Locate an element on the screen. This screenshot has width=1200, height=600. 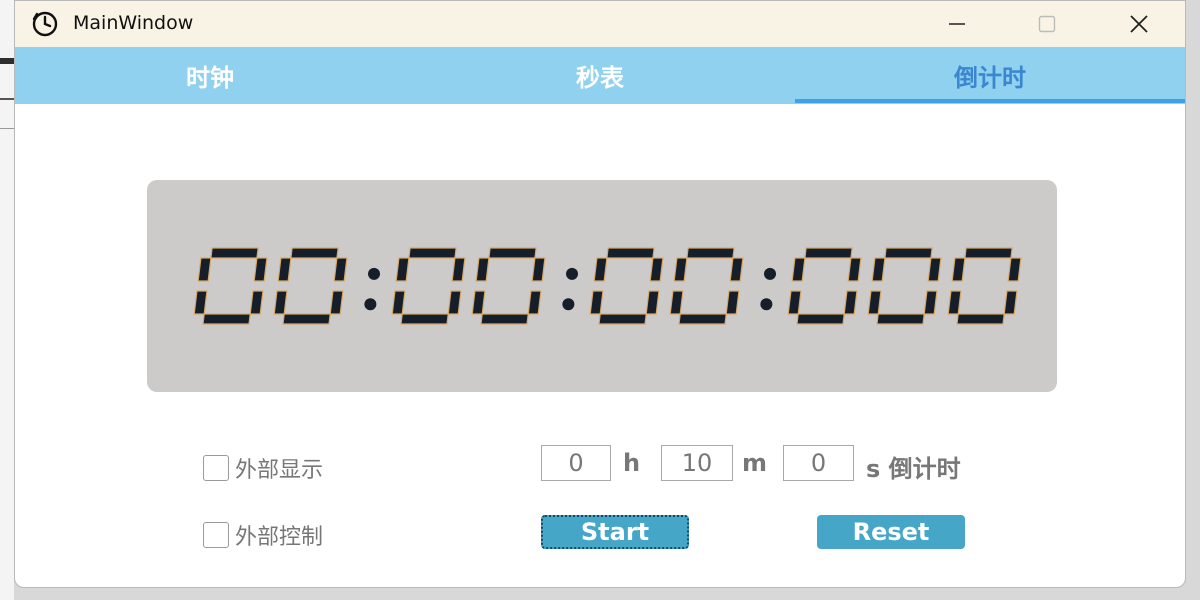
lcd-digit-4-segment-c is located at coordinates (652, 302).